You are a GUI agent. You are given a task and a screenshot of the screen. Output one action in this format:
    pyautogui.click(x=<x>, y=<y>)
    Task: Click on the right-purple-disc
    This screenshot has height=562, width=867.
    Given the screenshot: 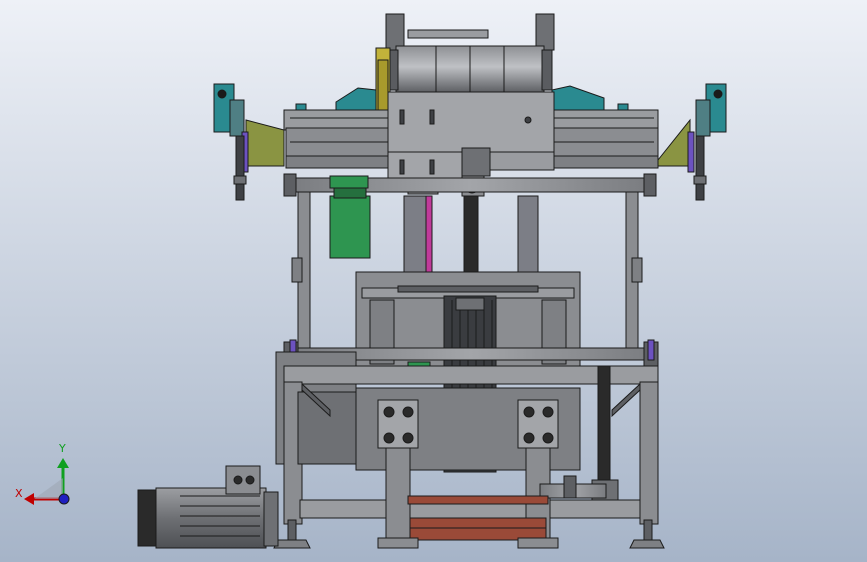 What is the action you would take?
    pyautogui.click(x=691, y=152)
    